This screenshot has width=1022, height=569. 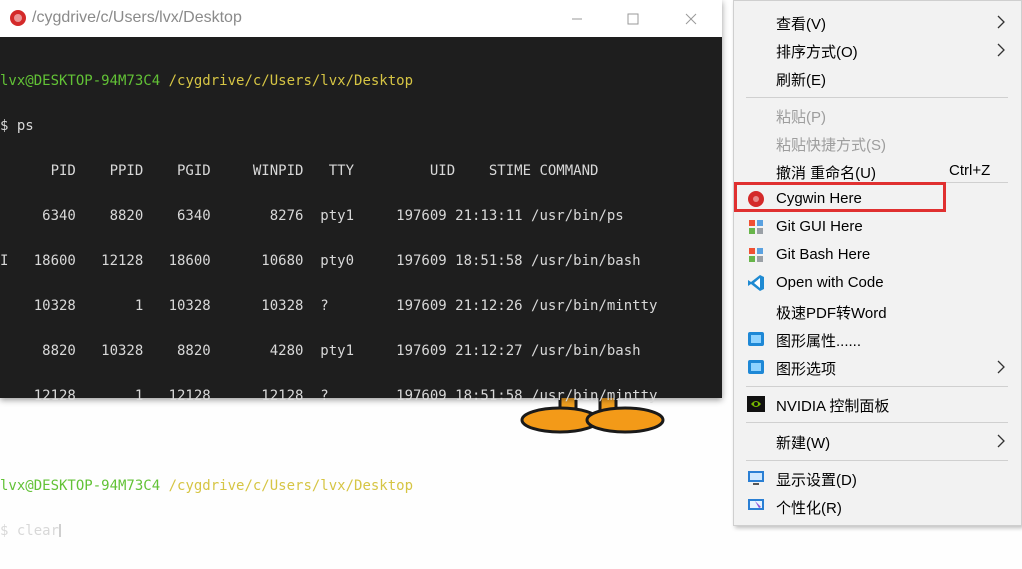 I want to click on menu-item-open-with-code: Open with Code, so click(x=877, y=283).